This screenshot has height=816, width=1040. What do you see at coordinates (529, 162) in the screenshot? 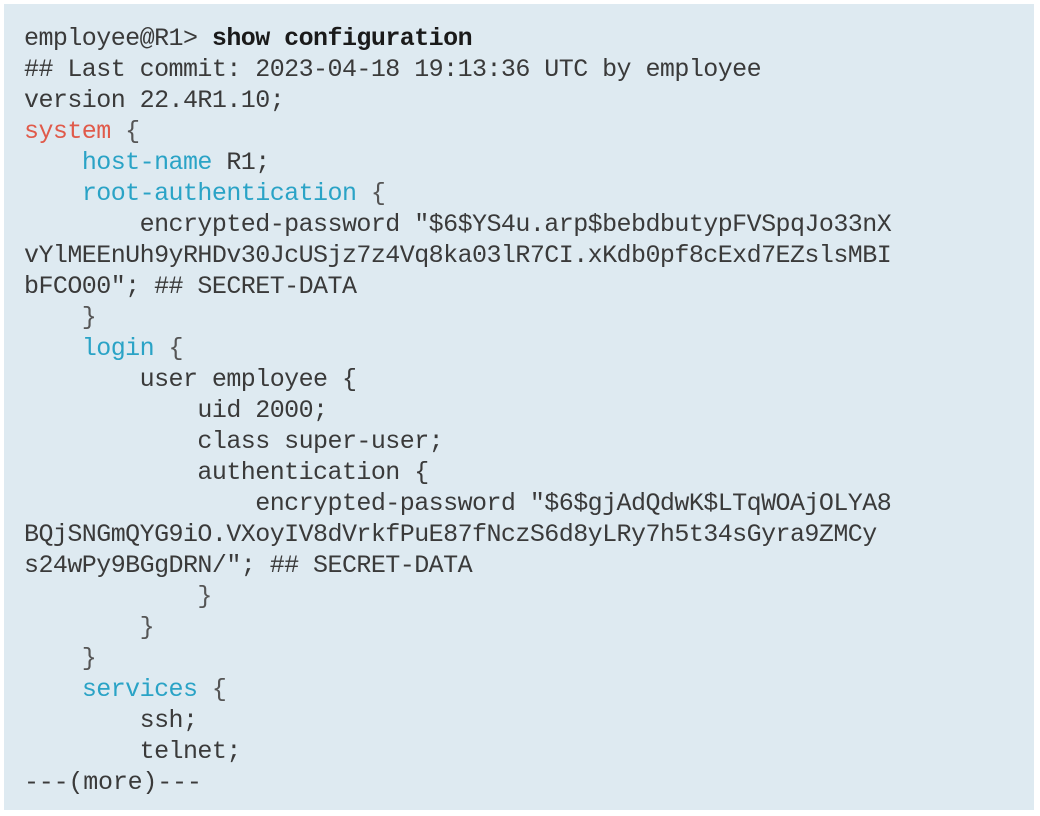
I see `host-name-line: host-name R1;` at bounding box center [529, 162].